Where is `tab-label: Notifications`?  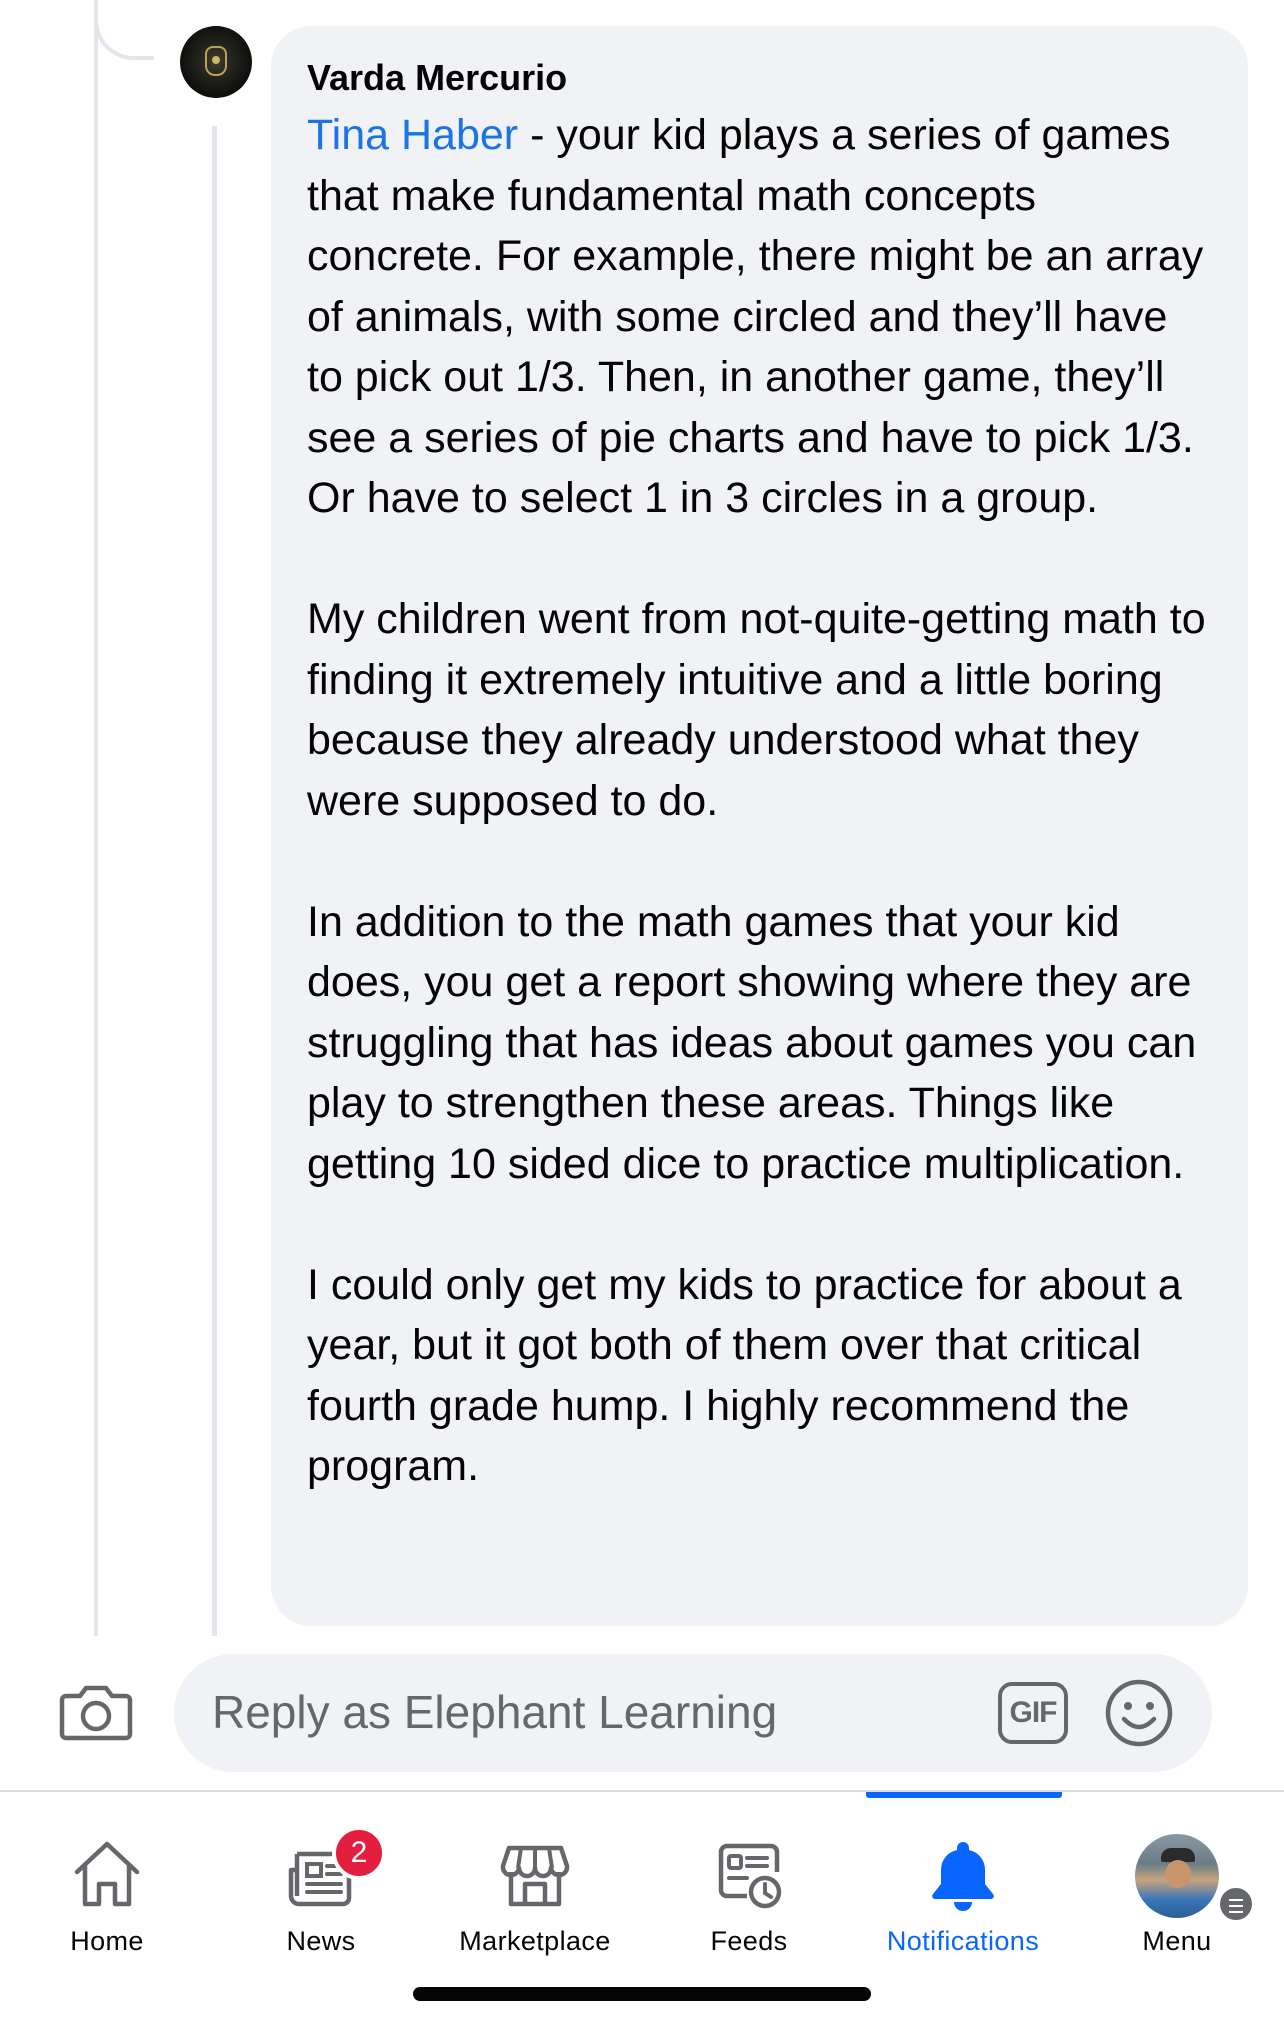 tab-label: Notifications is located at coordinates (963, 1941).